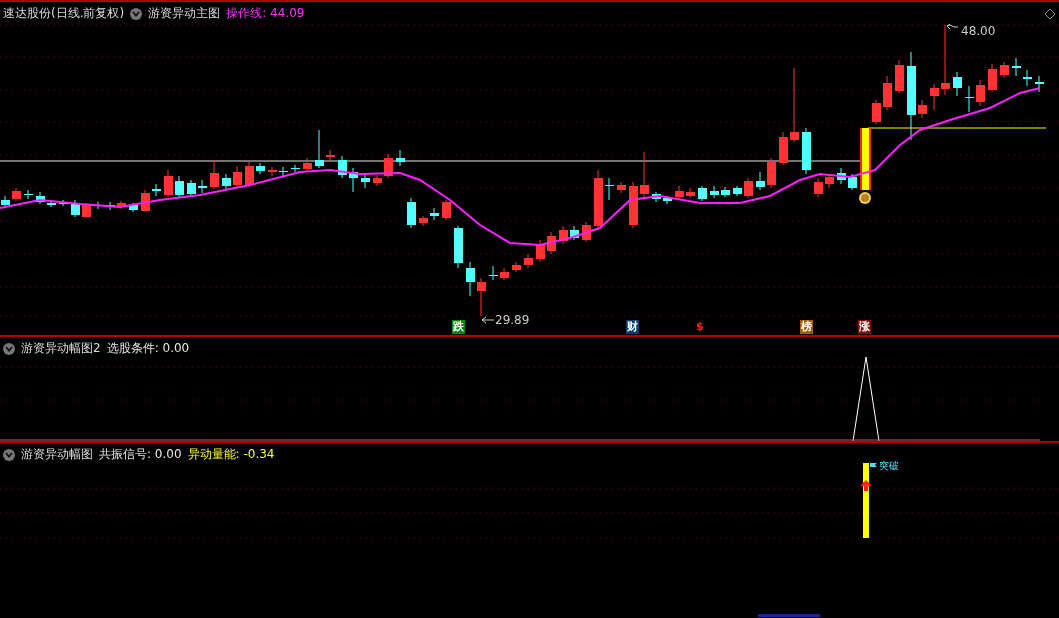  Describe the element at coordinates (184, 13) in the screenshot. I see `indicator-name: 游资异动主图` at that location.